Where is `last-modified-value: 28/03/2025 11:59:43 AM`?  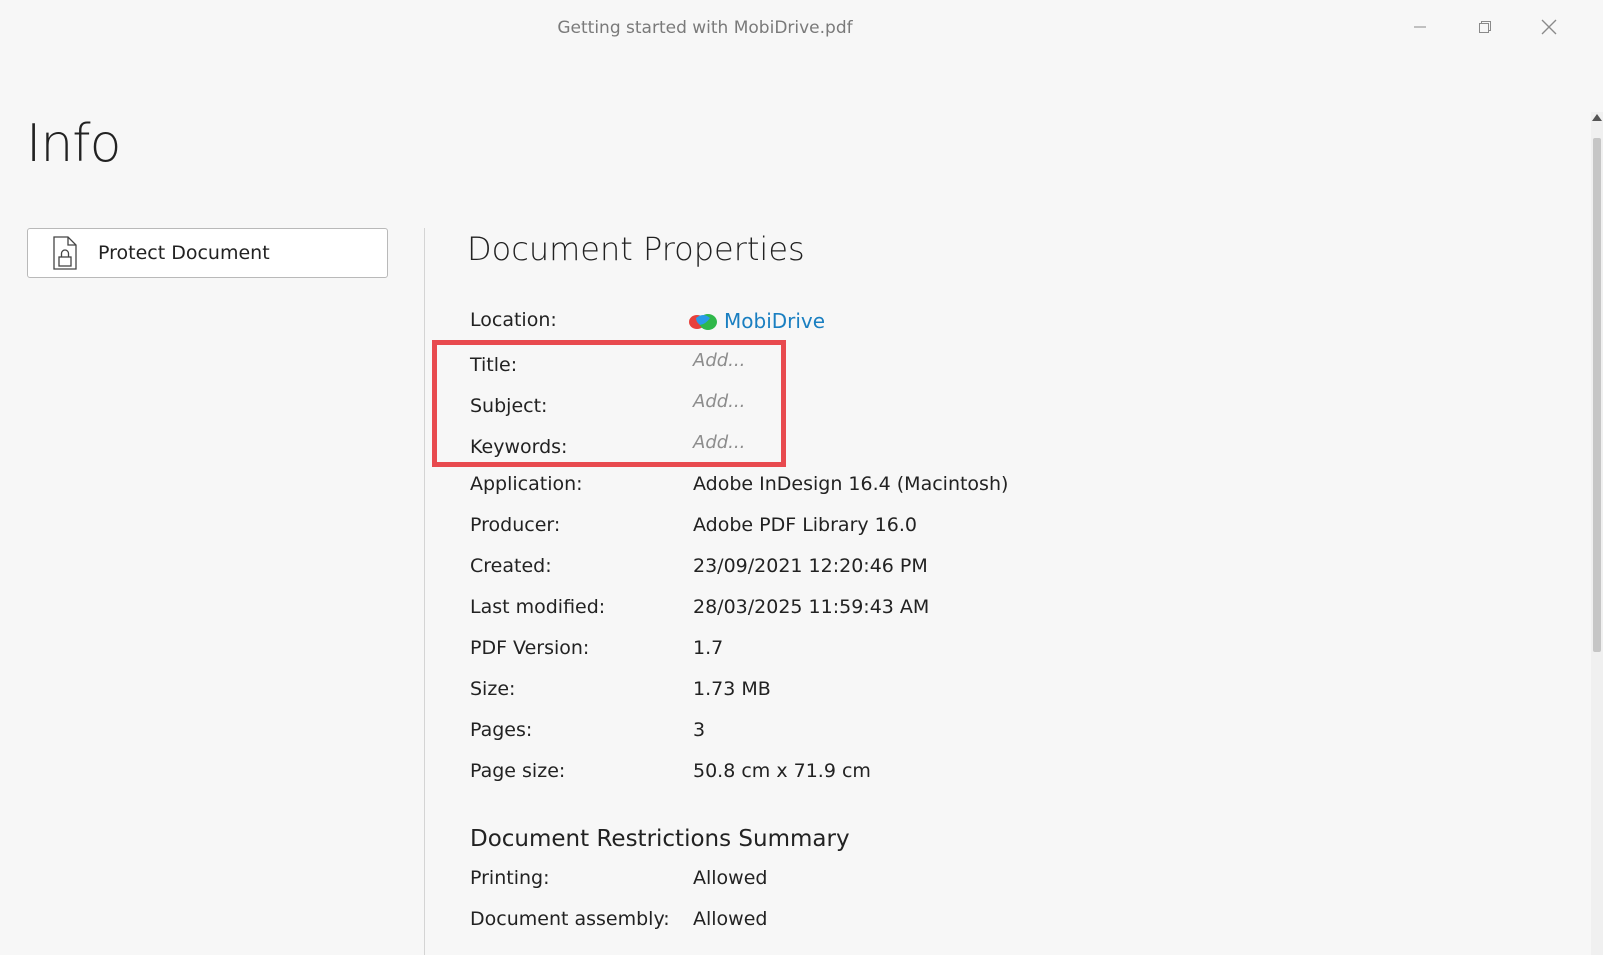 last-modified-value: 28/03/2025 11:59:43 AM is located at coordinates (811, 607).